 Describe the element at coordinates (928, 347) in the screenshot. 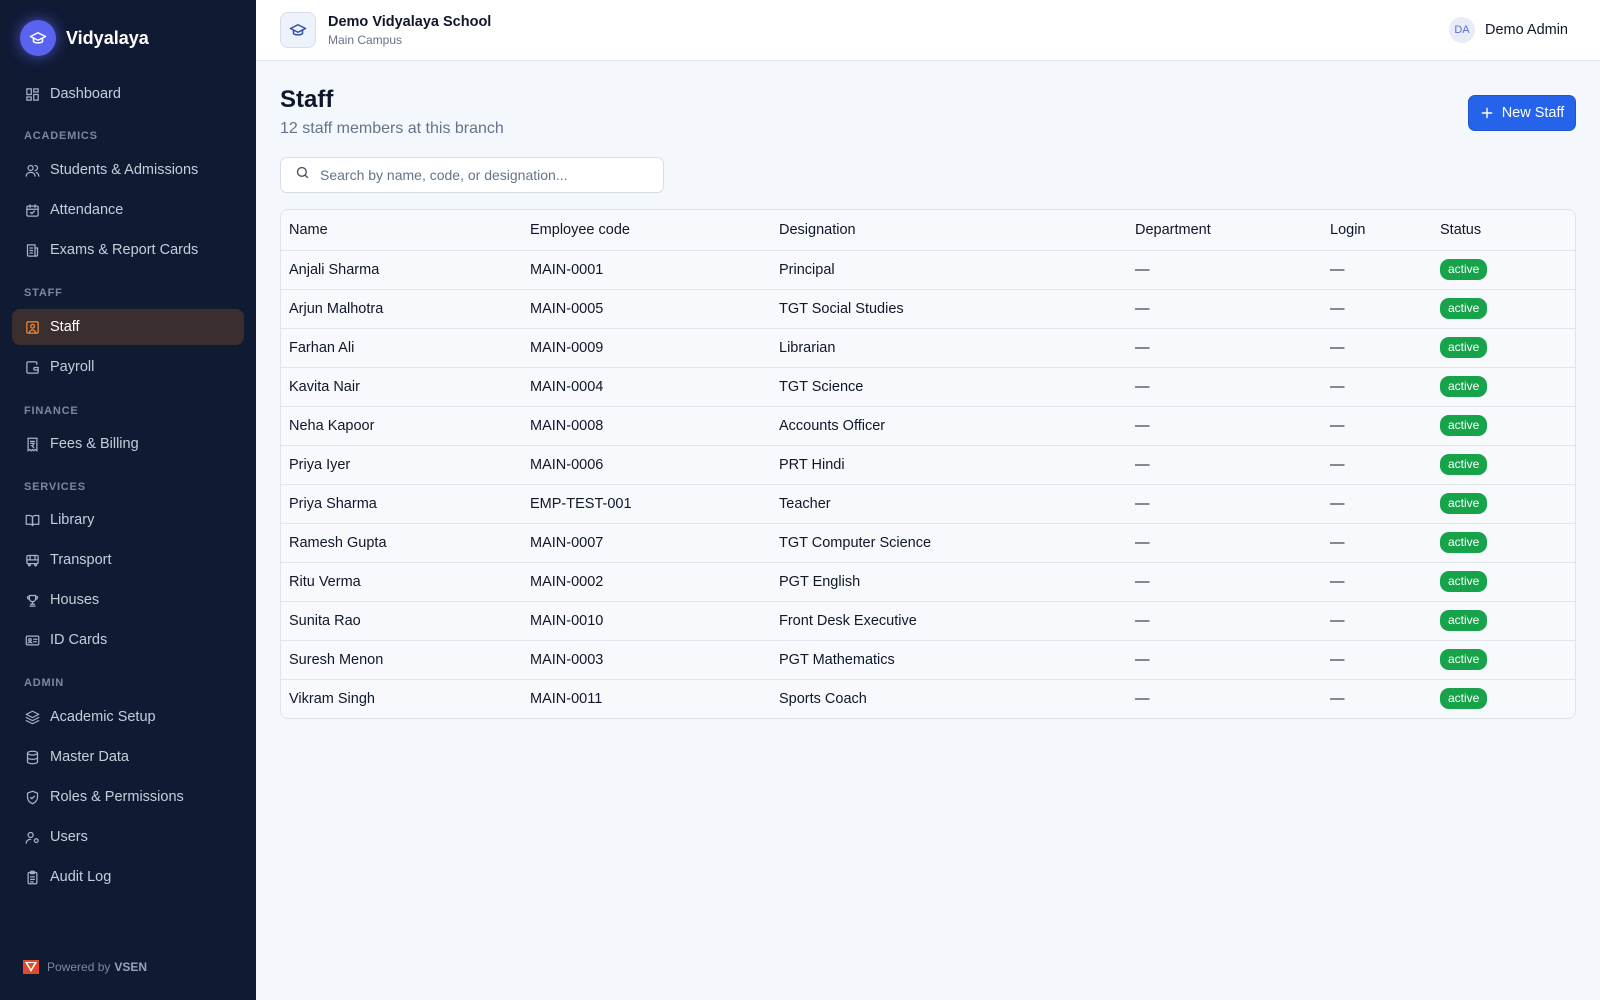

I see `table-row: Farhan Ali MAIN-0009 Librarian — — active` at that location.